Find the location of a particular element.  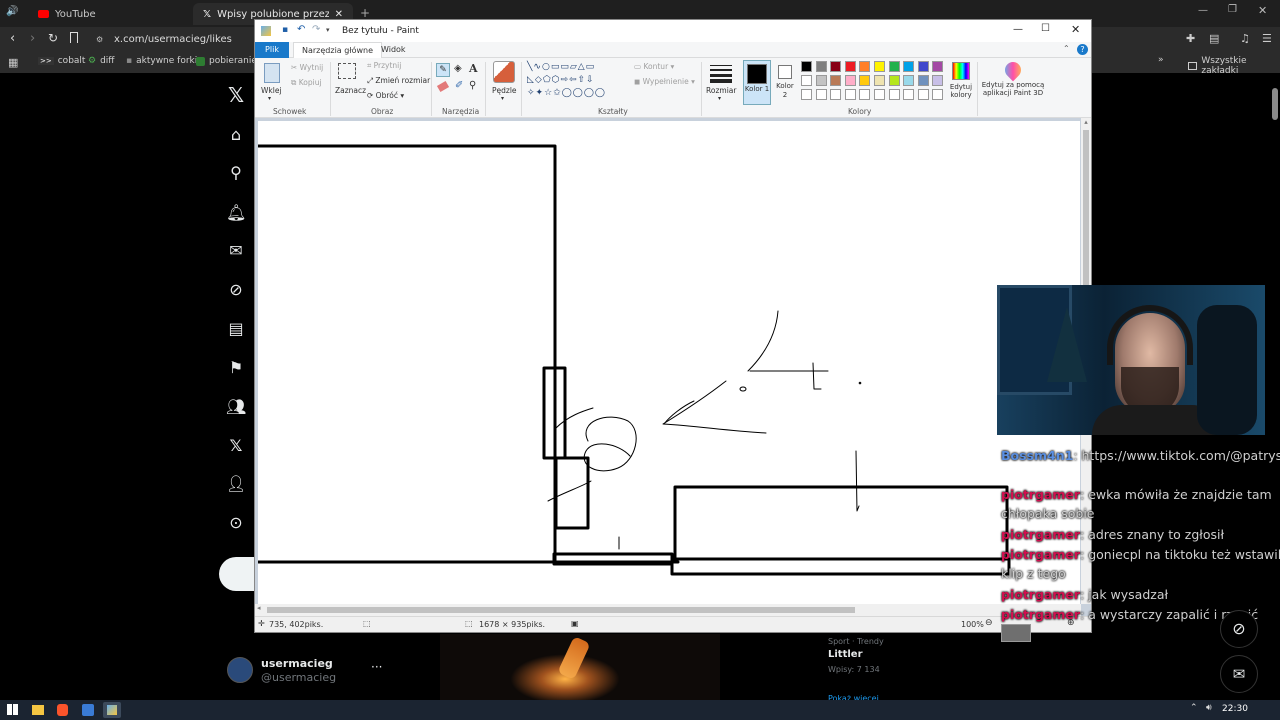

file-explorer-icon is located at coordinates (38, 710).